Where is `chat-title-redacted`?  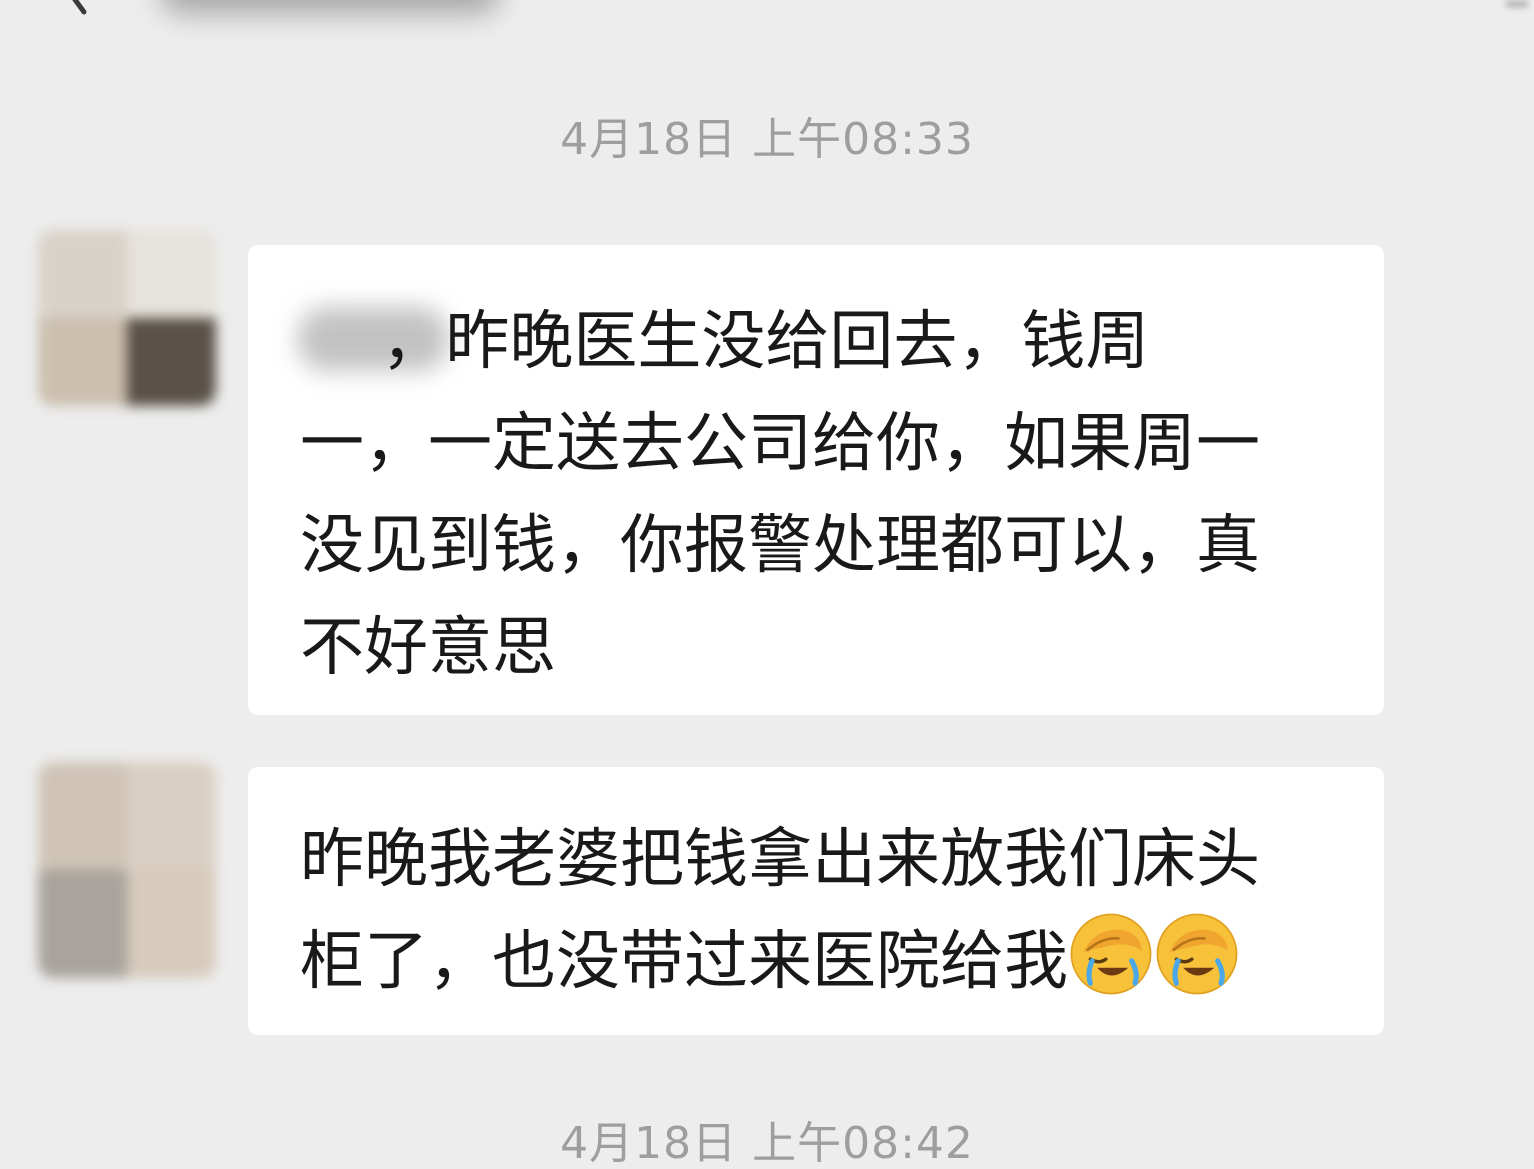
chat-title-redacted is located at coordinates (330, 7).